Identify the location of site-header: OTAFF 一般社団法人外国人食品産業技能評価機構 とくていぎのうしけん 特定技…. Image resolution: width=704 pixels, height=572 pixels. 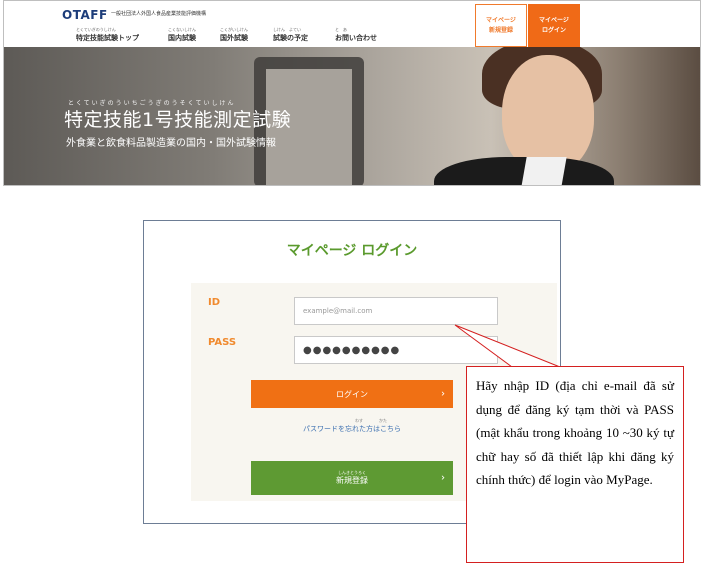
(352, 24).